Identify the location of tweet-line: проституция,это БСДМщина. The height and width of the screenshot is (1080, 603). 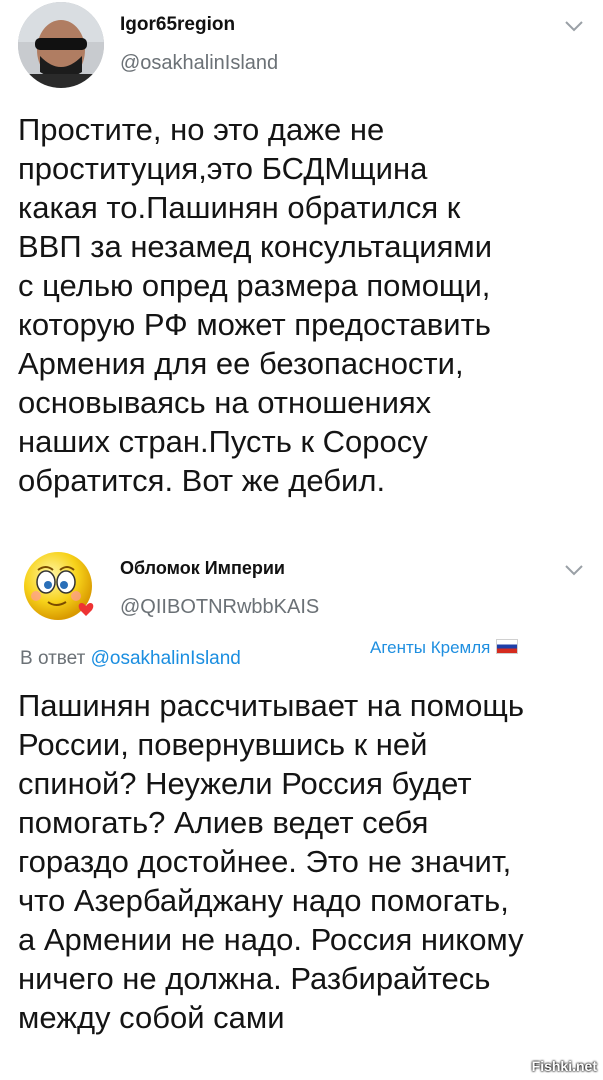
(223, 168).